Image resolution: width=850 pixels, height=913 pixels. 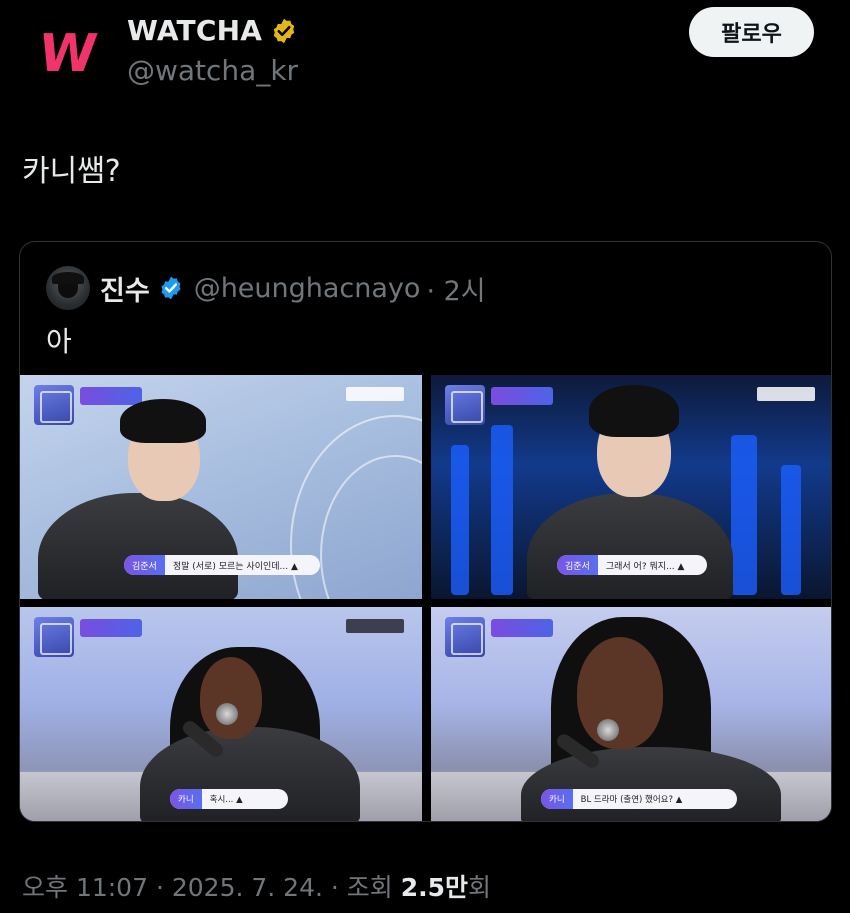 I want to click on follow-button: 팔로우, so click(x=751, y=32).